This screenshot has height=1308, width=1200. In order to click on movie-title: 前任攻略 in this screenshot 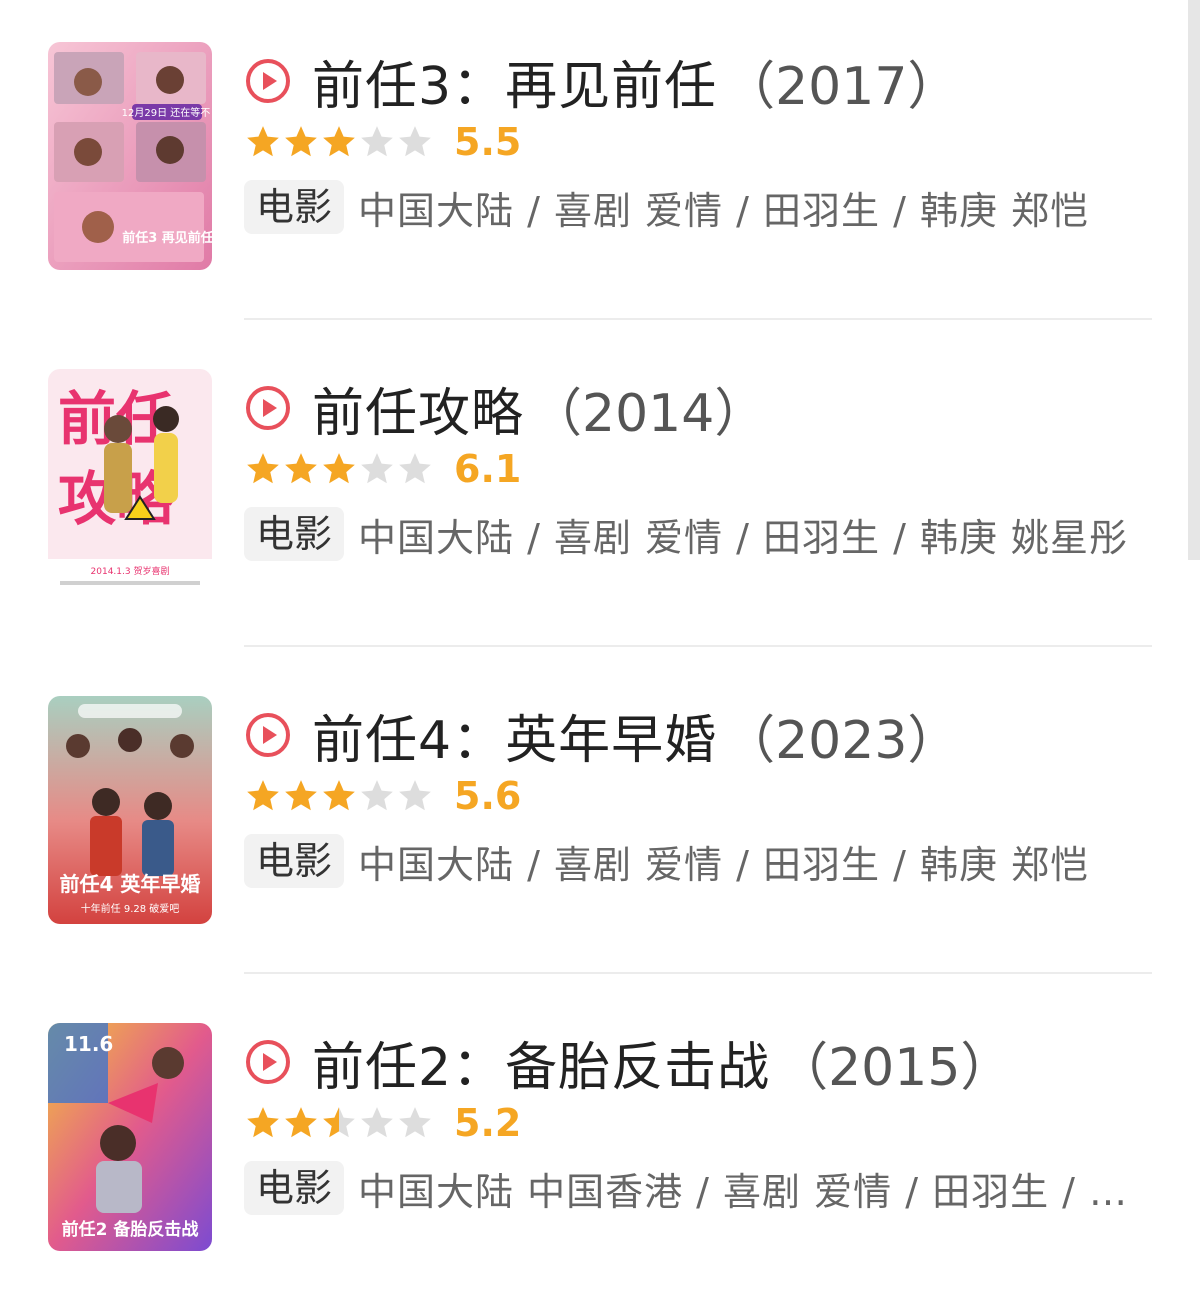, I will do `click(418, 408)`.